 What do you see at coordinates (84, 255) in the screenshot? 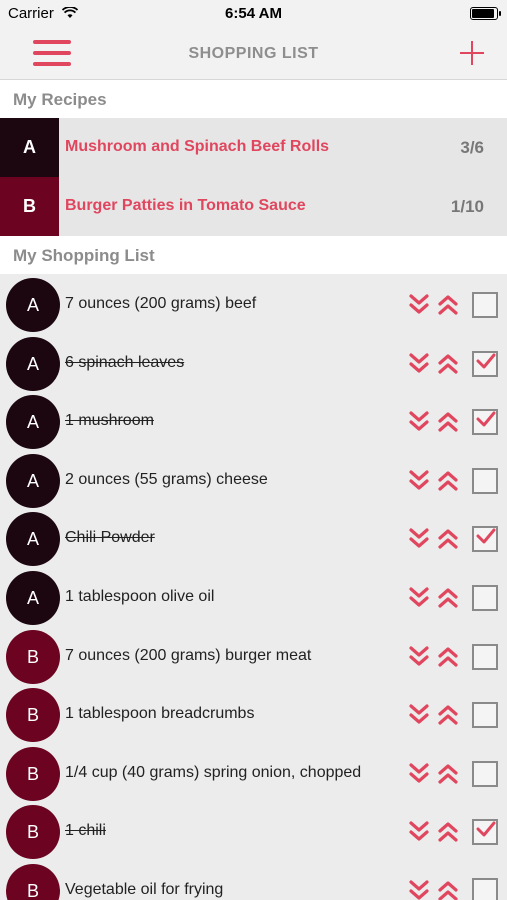
I see `shopping-section-title: My Shopping List` at bounding box center [84, 255].